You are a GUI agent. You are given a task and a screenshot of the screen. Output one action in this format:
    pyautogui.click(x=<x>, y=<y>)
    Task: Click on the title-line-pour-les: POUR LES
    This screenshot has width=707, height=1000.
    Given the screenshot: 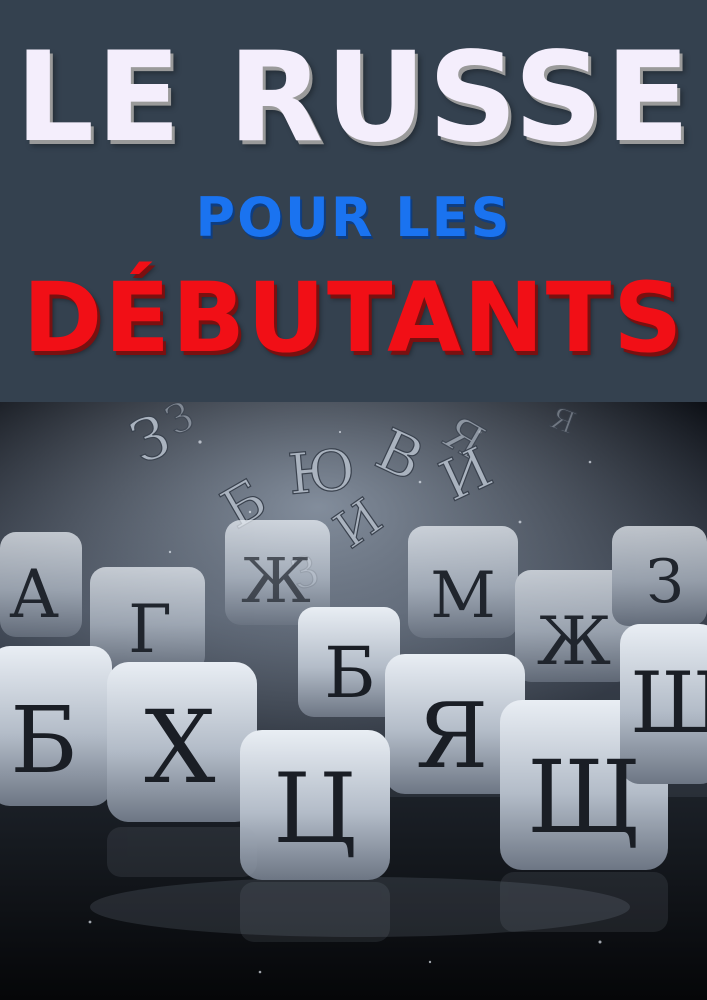 What is the action you would take?
    pyautogui.click(x=353, y=217)
    